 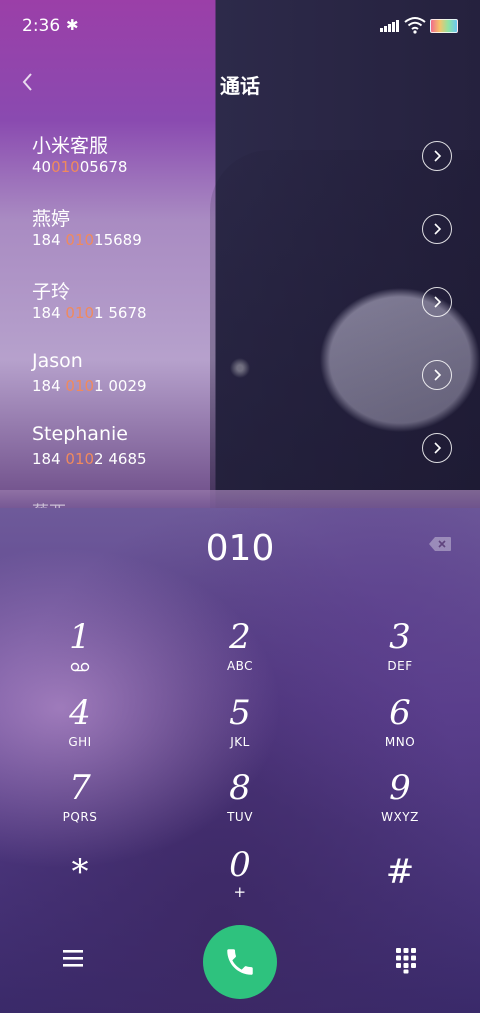 I want to click on key-digit: 1, so click(x=80, y=637).